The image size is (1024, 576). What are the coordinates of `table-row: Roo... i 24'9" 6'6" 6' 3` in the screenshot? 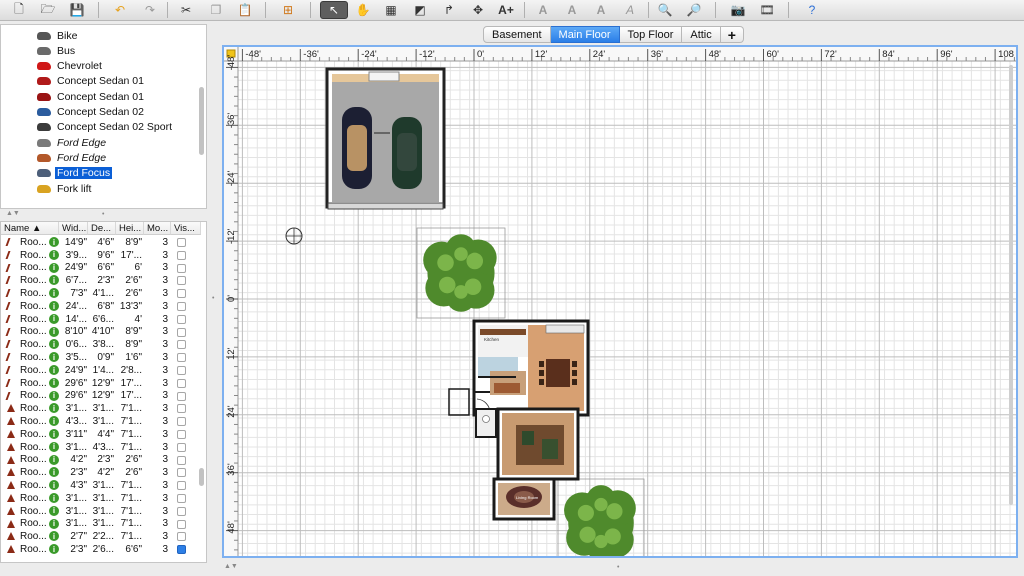 It's located at (99, 268).